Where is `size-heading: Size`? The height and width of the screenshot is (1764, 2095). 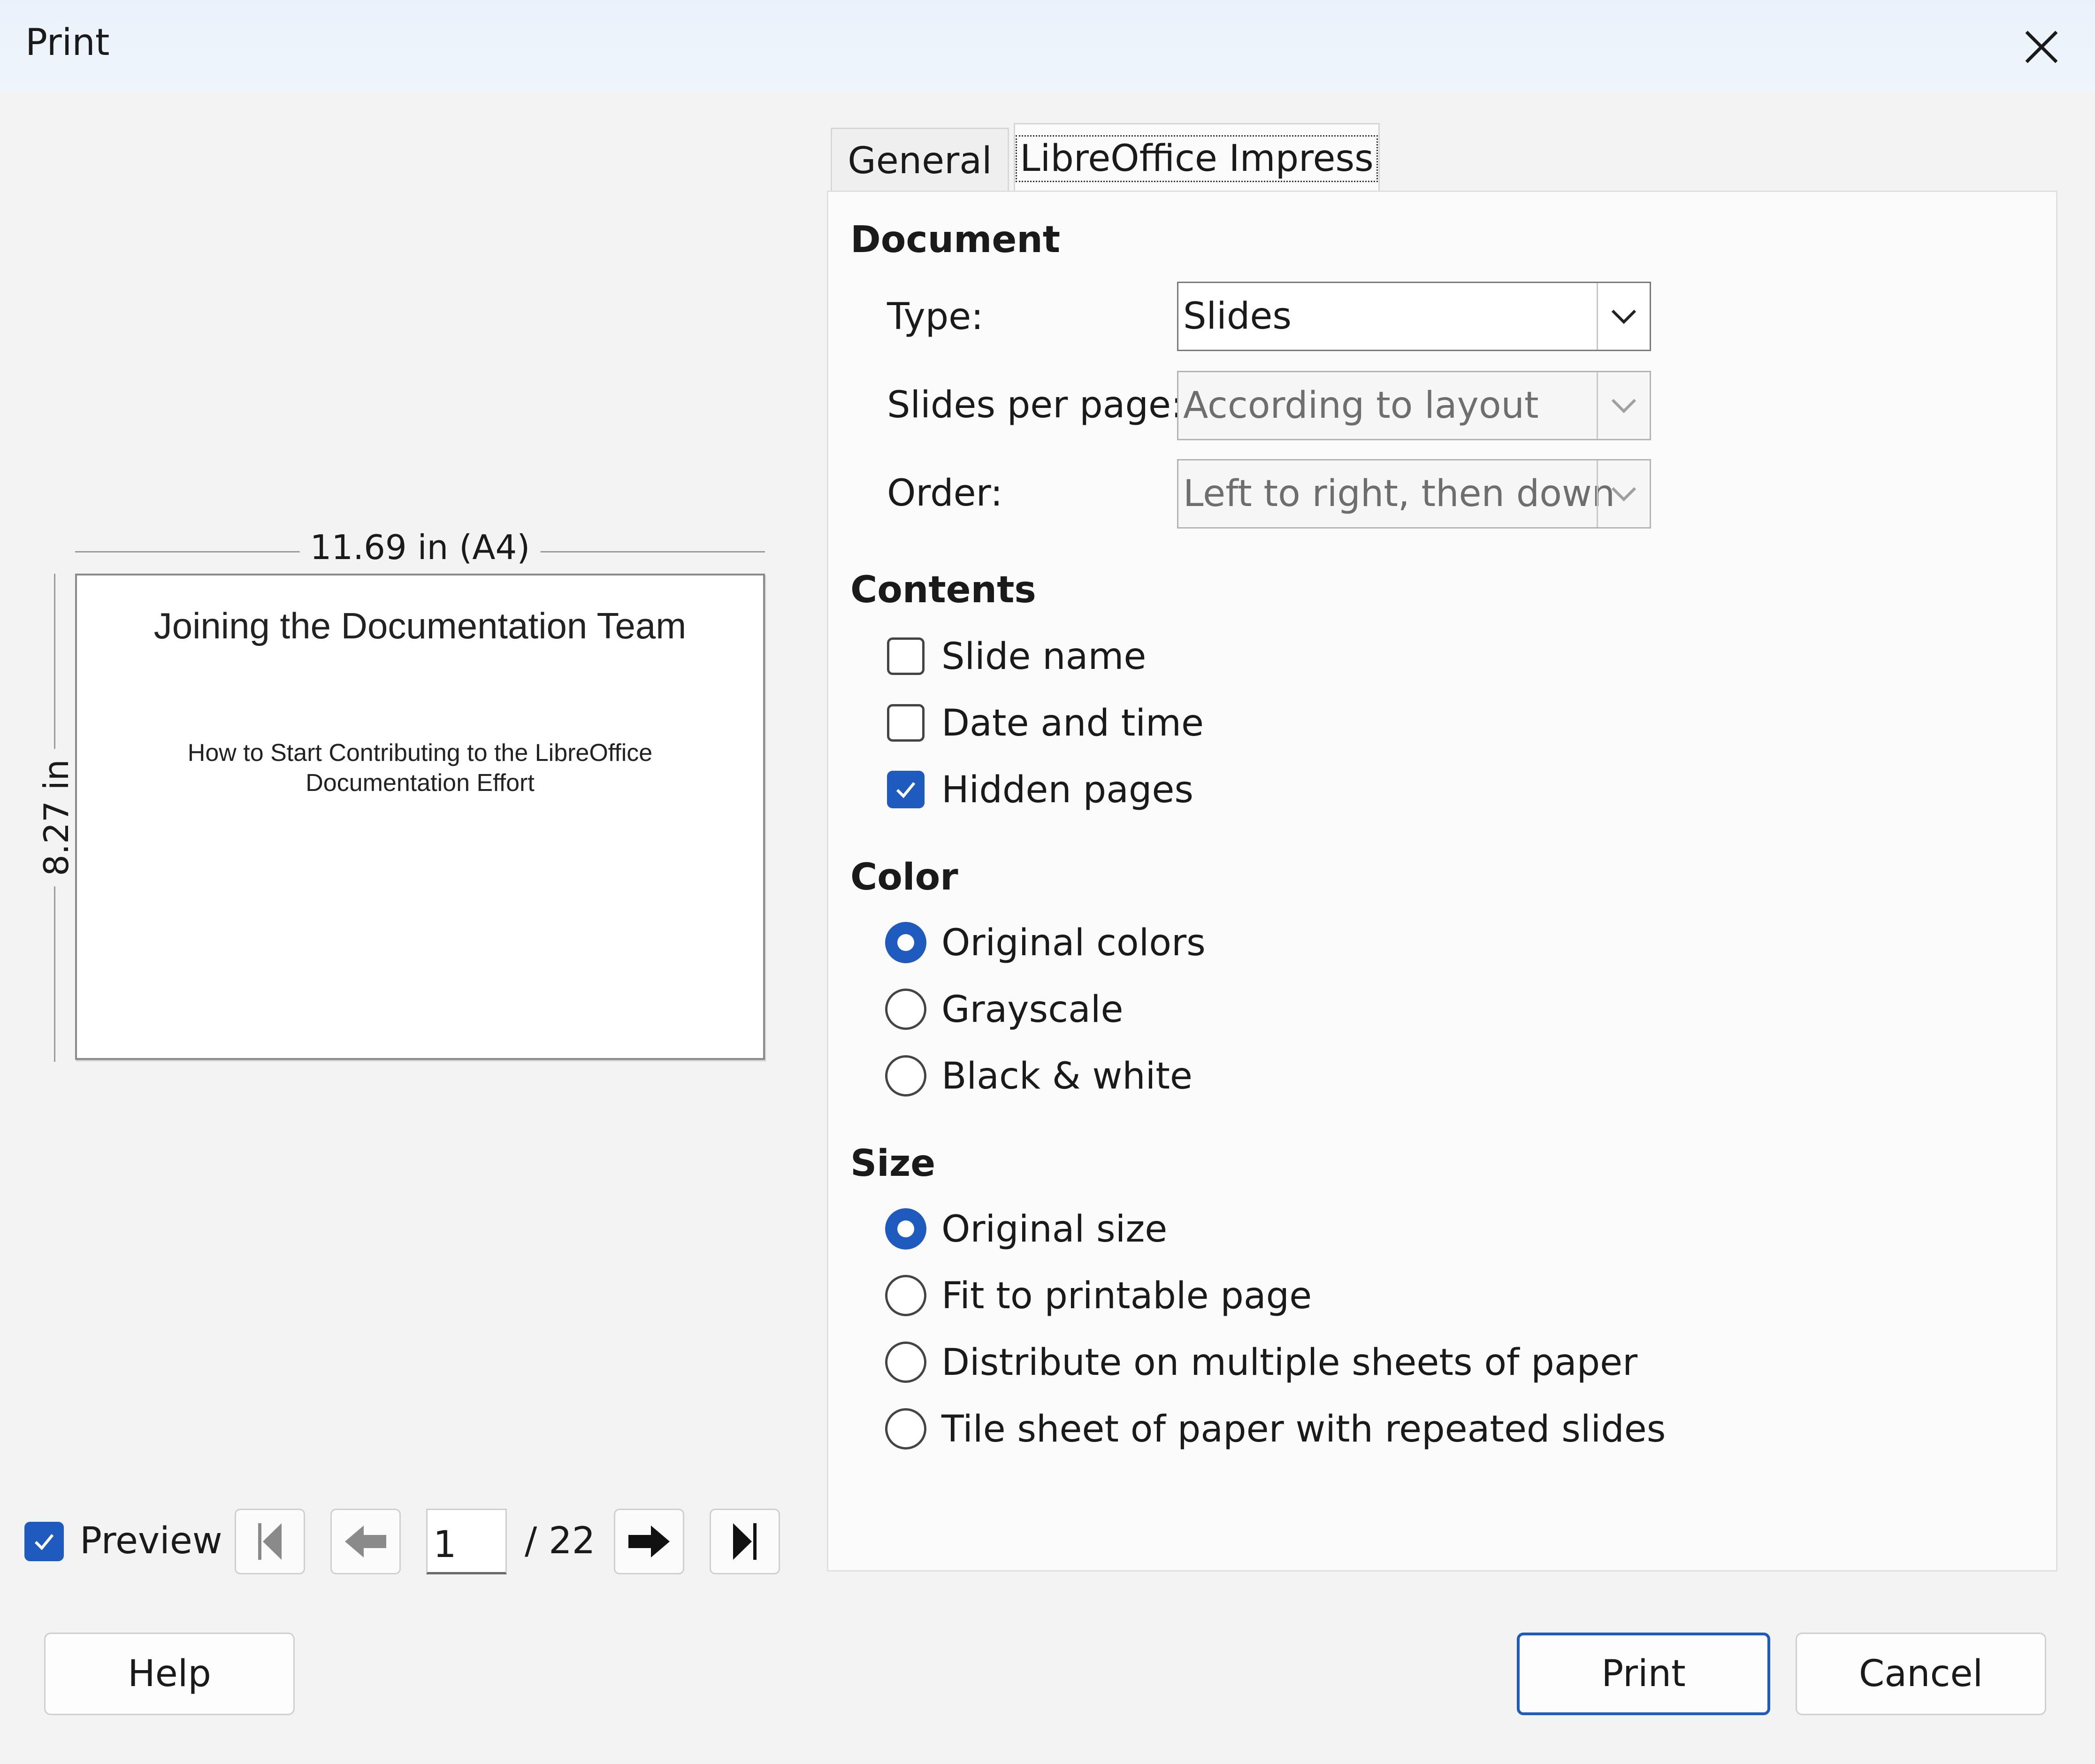
size-heading: Size is located at coordinates (893, 1164).